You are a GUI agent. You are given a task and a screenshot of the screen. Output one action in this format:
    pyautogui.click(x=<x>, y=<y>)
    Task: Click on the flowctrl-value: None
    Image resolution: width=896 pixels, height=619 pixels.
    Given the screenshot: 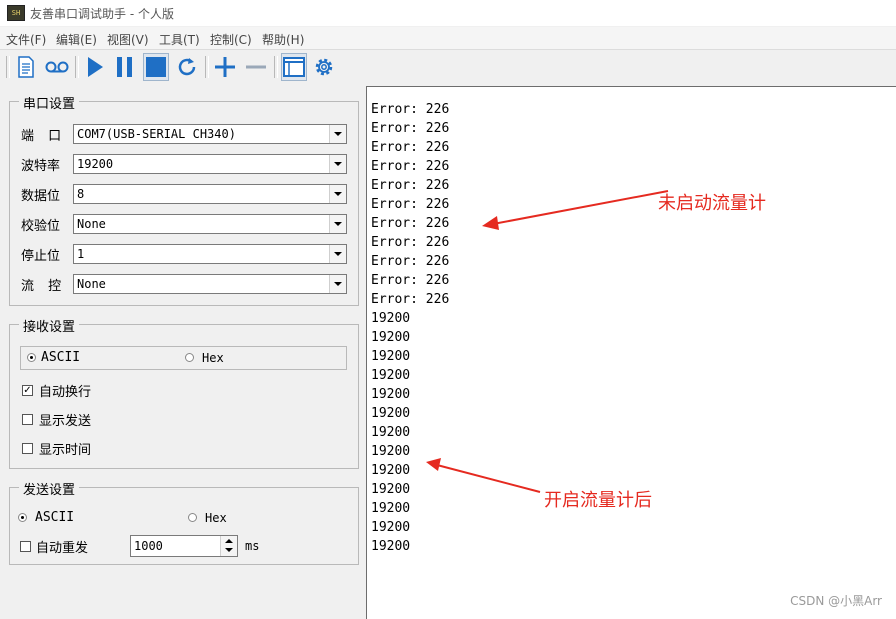 What is the action you would take?
    pyautogui.click(x=91, y=284)
    